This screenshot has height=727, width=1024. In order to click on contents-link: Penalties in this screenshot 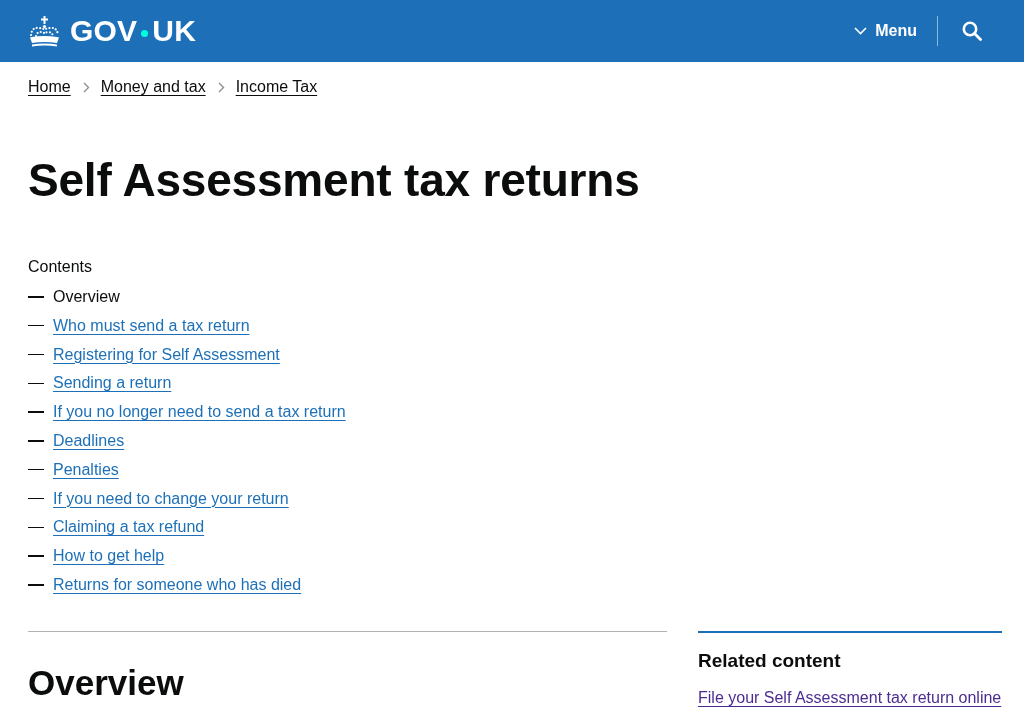, I will do `click(86, 469)`.